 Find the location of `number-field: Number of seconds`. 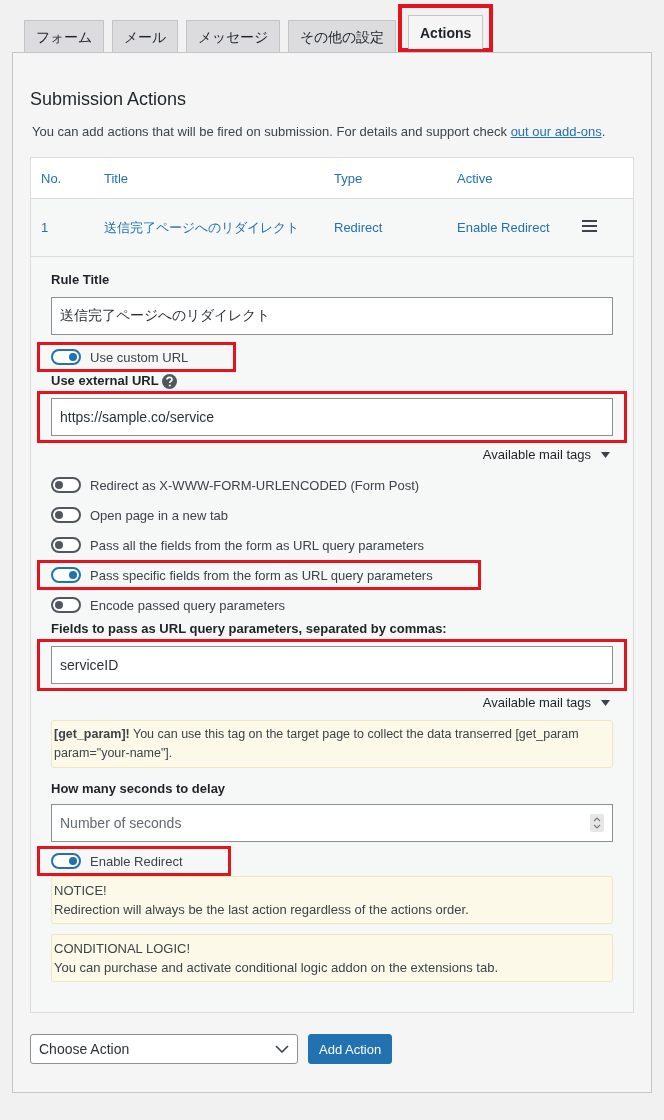

number-field: Number of seconds is located at coordinates (332, 823).